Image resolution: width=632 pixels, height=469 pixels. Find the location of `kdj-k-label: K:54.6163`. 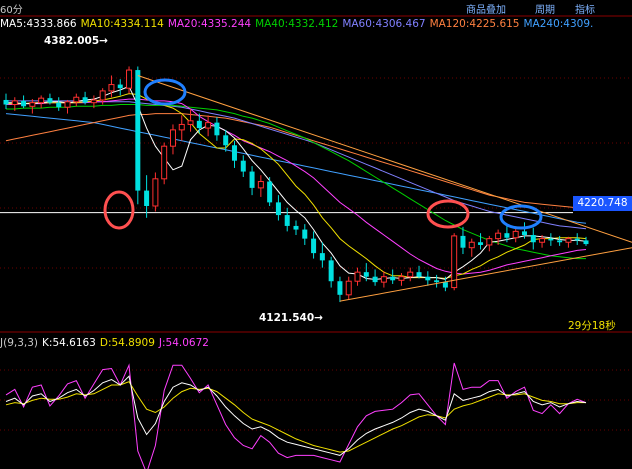

kdj-k-label: K:54.6163 is located at coordinates (69, 343).